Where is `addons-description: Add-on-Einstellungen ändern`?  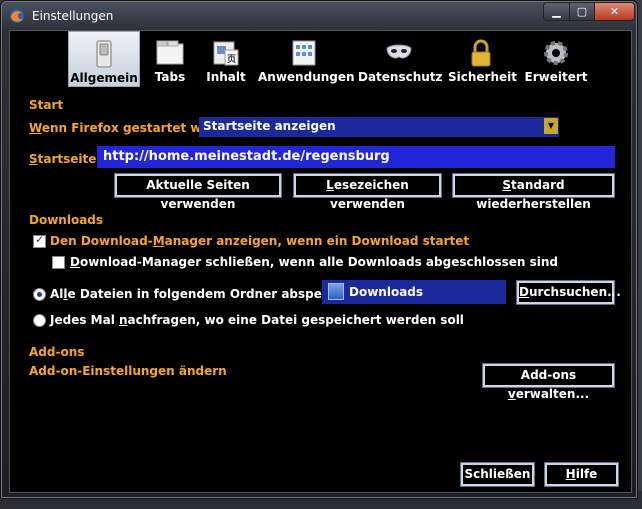 addons-description: Add-on-Einstellungen ändern is located at coordinates (128, 371).